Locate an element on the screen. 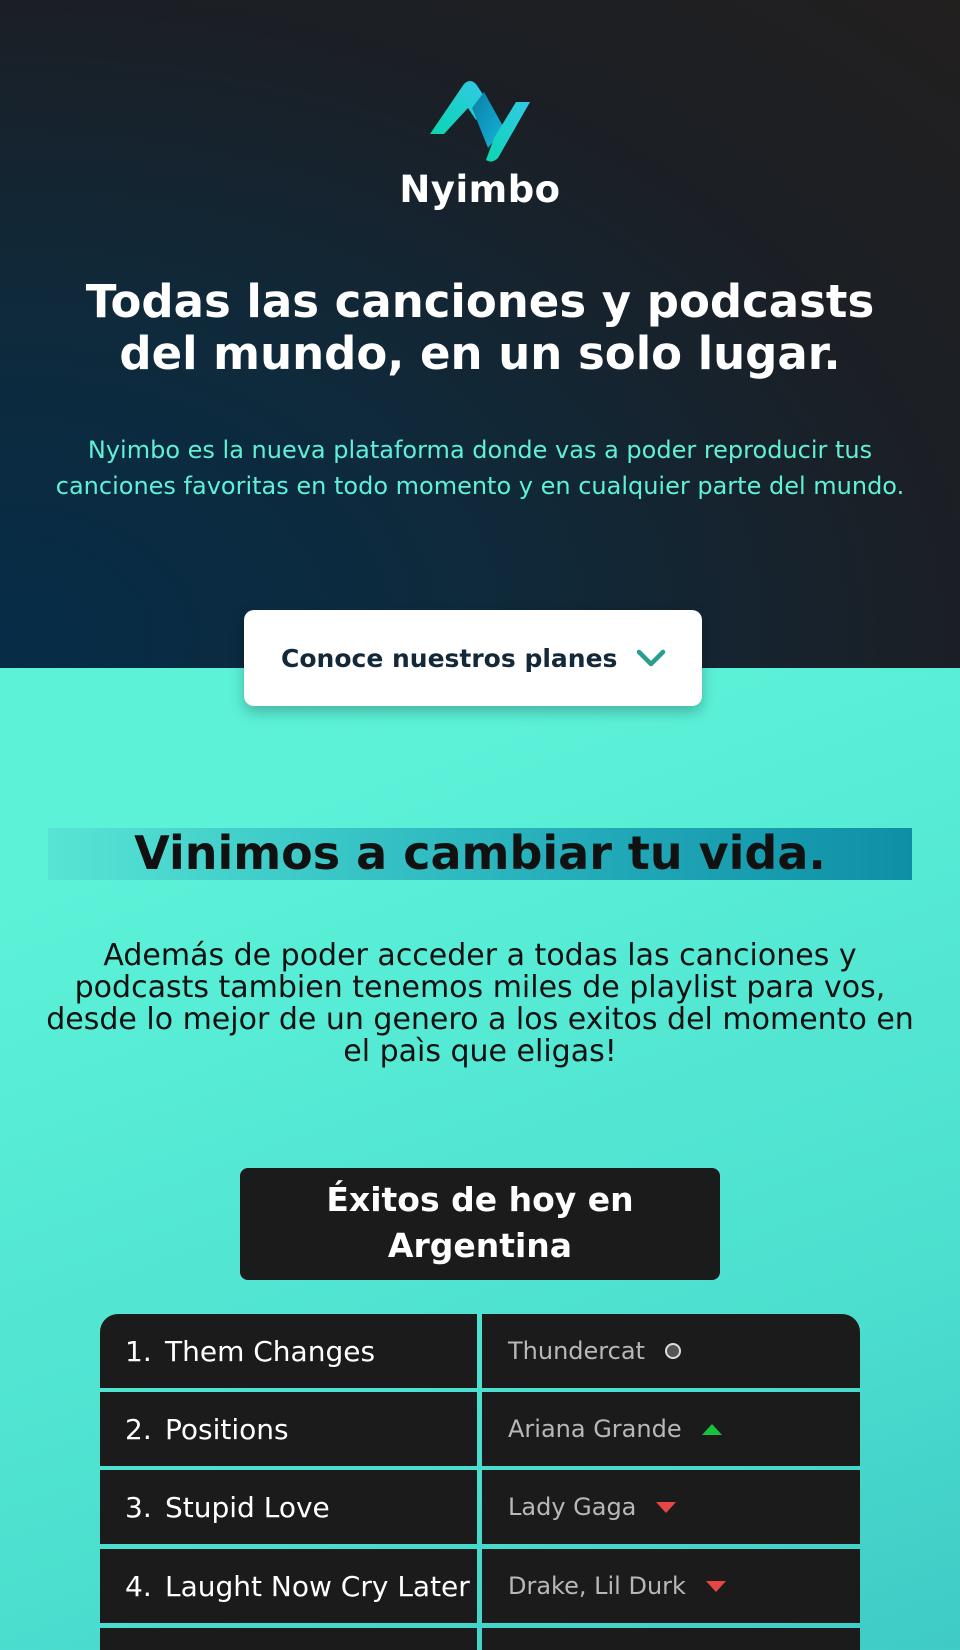 This screenshot has width=960, height=1650. song-cell: 3. Stupid Love is located at coordinates (288, 1507).